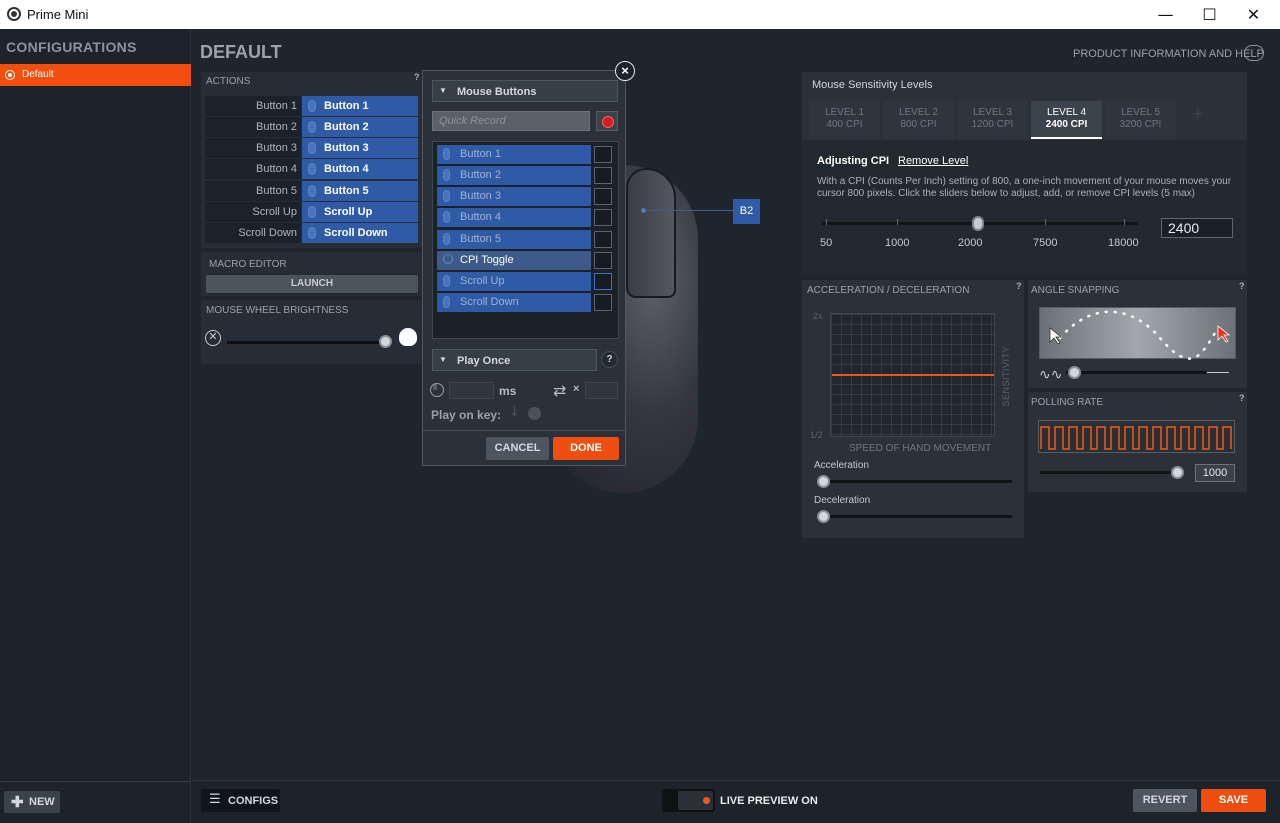 The image size is (1280, 823). What do you see at coordinates (1177, 472) in the screenshot?
I see `polling-slider-handle` at bounding box center [1177, 472].